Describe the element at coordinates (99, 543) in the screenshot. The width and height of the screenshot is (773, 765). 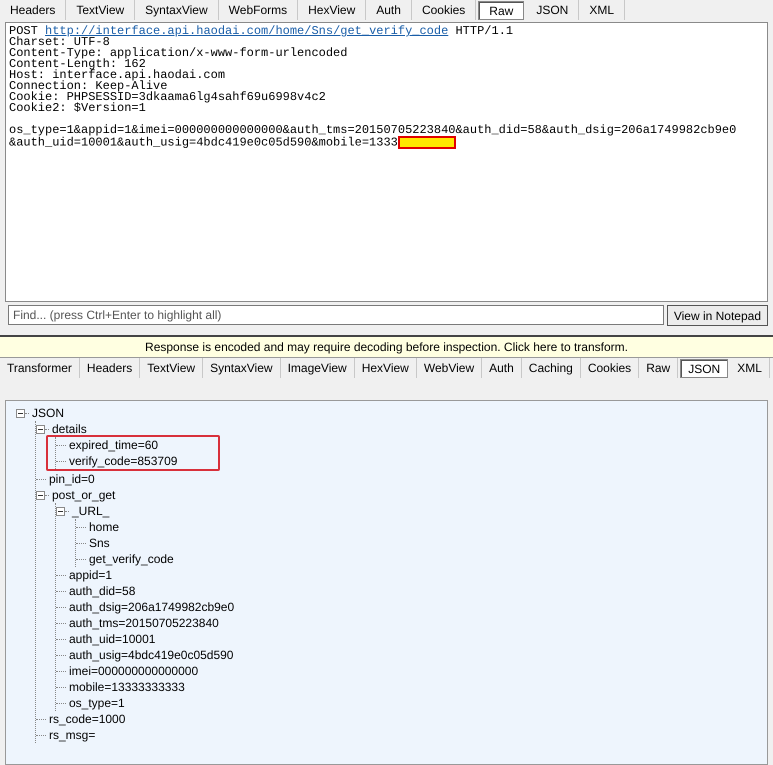
I see `tree-node-label: Sns` at that location.